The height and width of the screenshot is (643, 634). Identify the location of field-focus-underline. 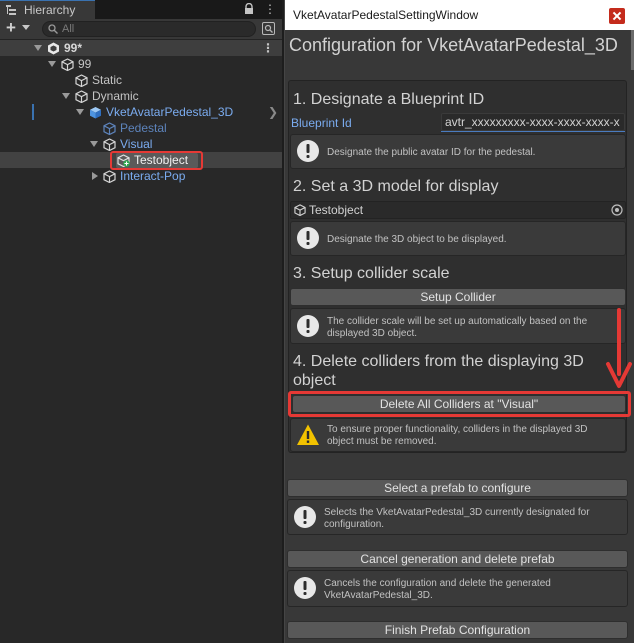
(533, 131).